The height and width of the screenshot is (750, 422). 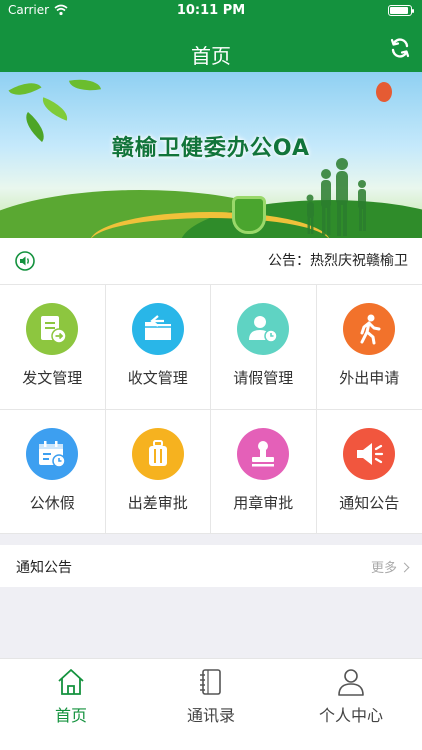 What do you see at coordinates (351, 682) in the screenshot?
I see `person-icon` at bounding box center [351, 682].